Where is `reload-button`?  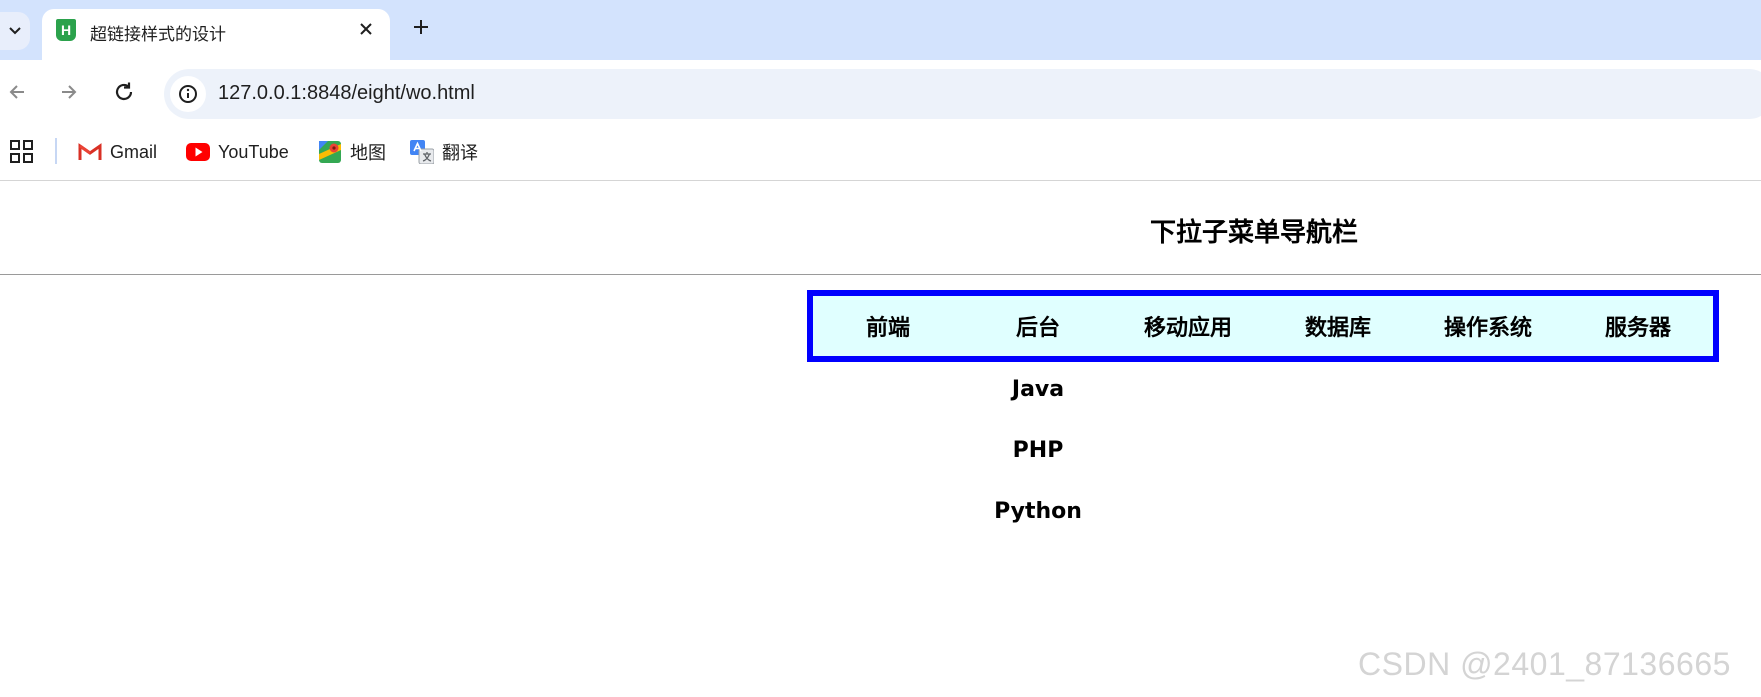
reload-button is located at coordinates (124, 92).